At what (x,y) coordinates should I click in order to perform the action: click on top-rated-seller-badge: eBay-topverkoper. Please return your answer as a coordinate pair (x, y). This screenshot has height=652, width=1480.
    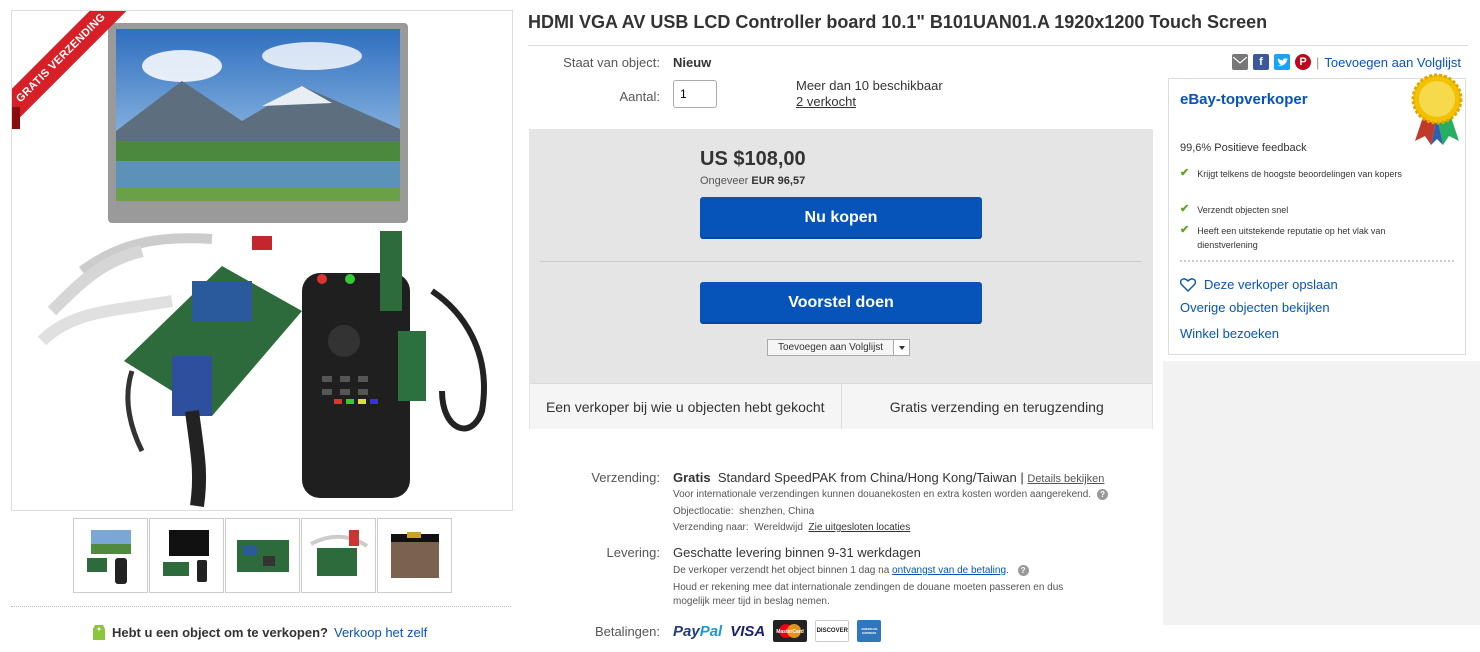
    Looking at the image, I should click on (1244, 99).